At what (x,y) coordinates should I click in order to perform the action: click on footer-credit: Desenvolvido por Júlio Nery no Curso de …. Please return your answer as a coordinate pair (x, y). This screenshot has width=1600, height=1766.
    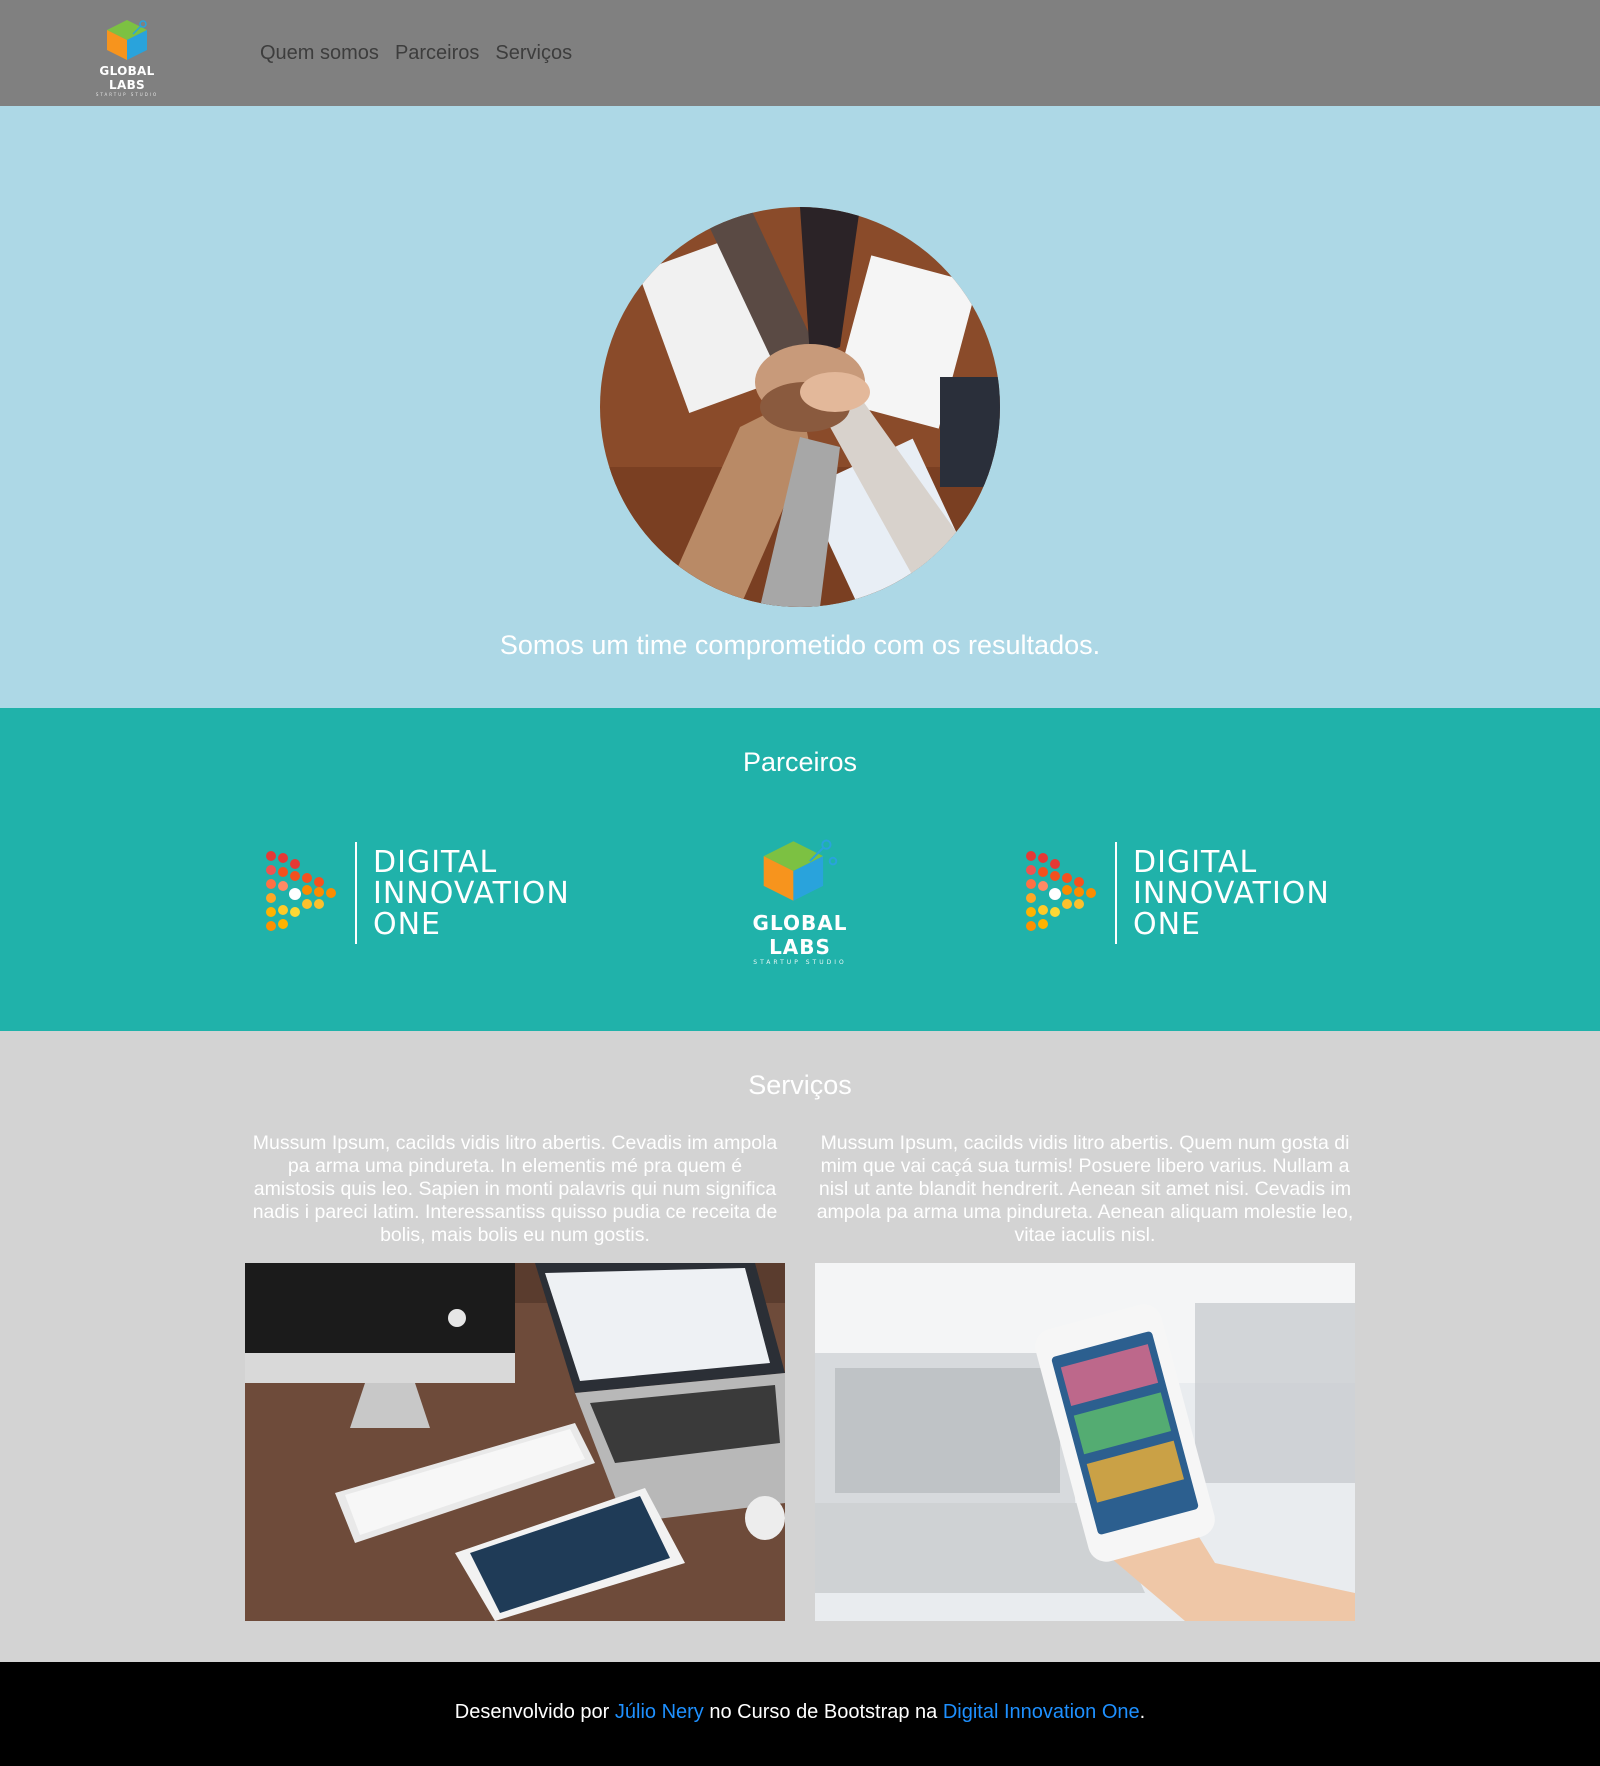
    Looking at the image, I should click on (800, 1712).